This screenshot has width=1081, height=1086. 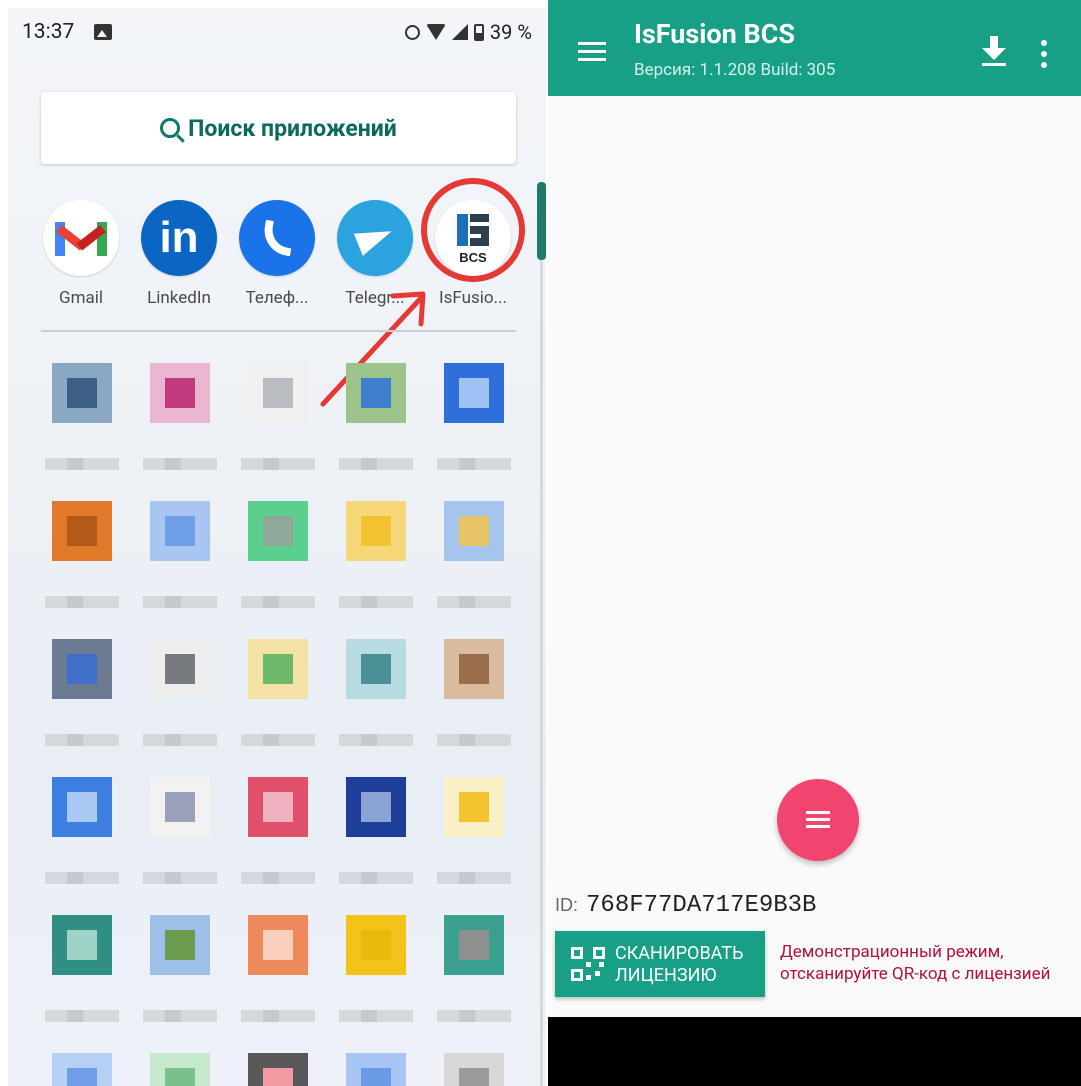 I want to click on app-version: Версия: 1.1.208 Build: 305, so click(x=735, y=70).